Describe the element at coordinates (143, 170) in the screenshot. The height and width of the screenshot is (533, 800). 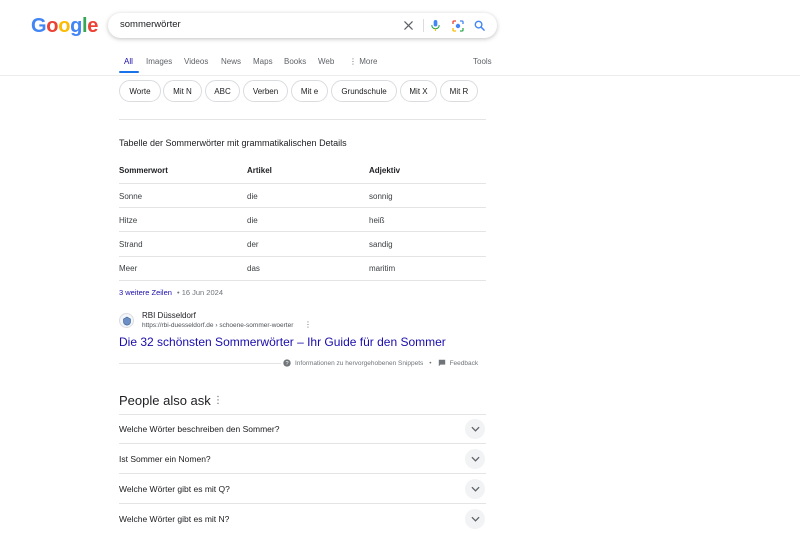
I see `column-header-sommerwort: Sommerwort` at that location.